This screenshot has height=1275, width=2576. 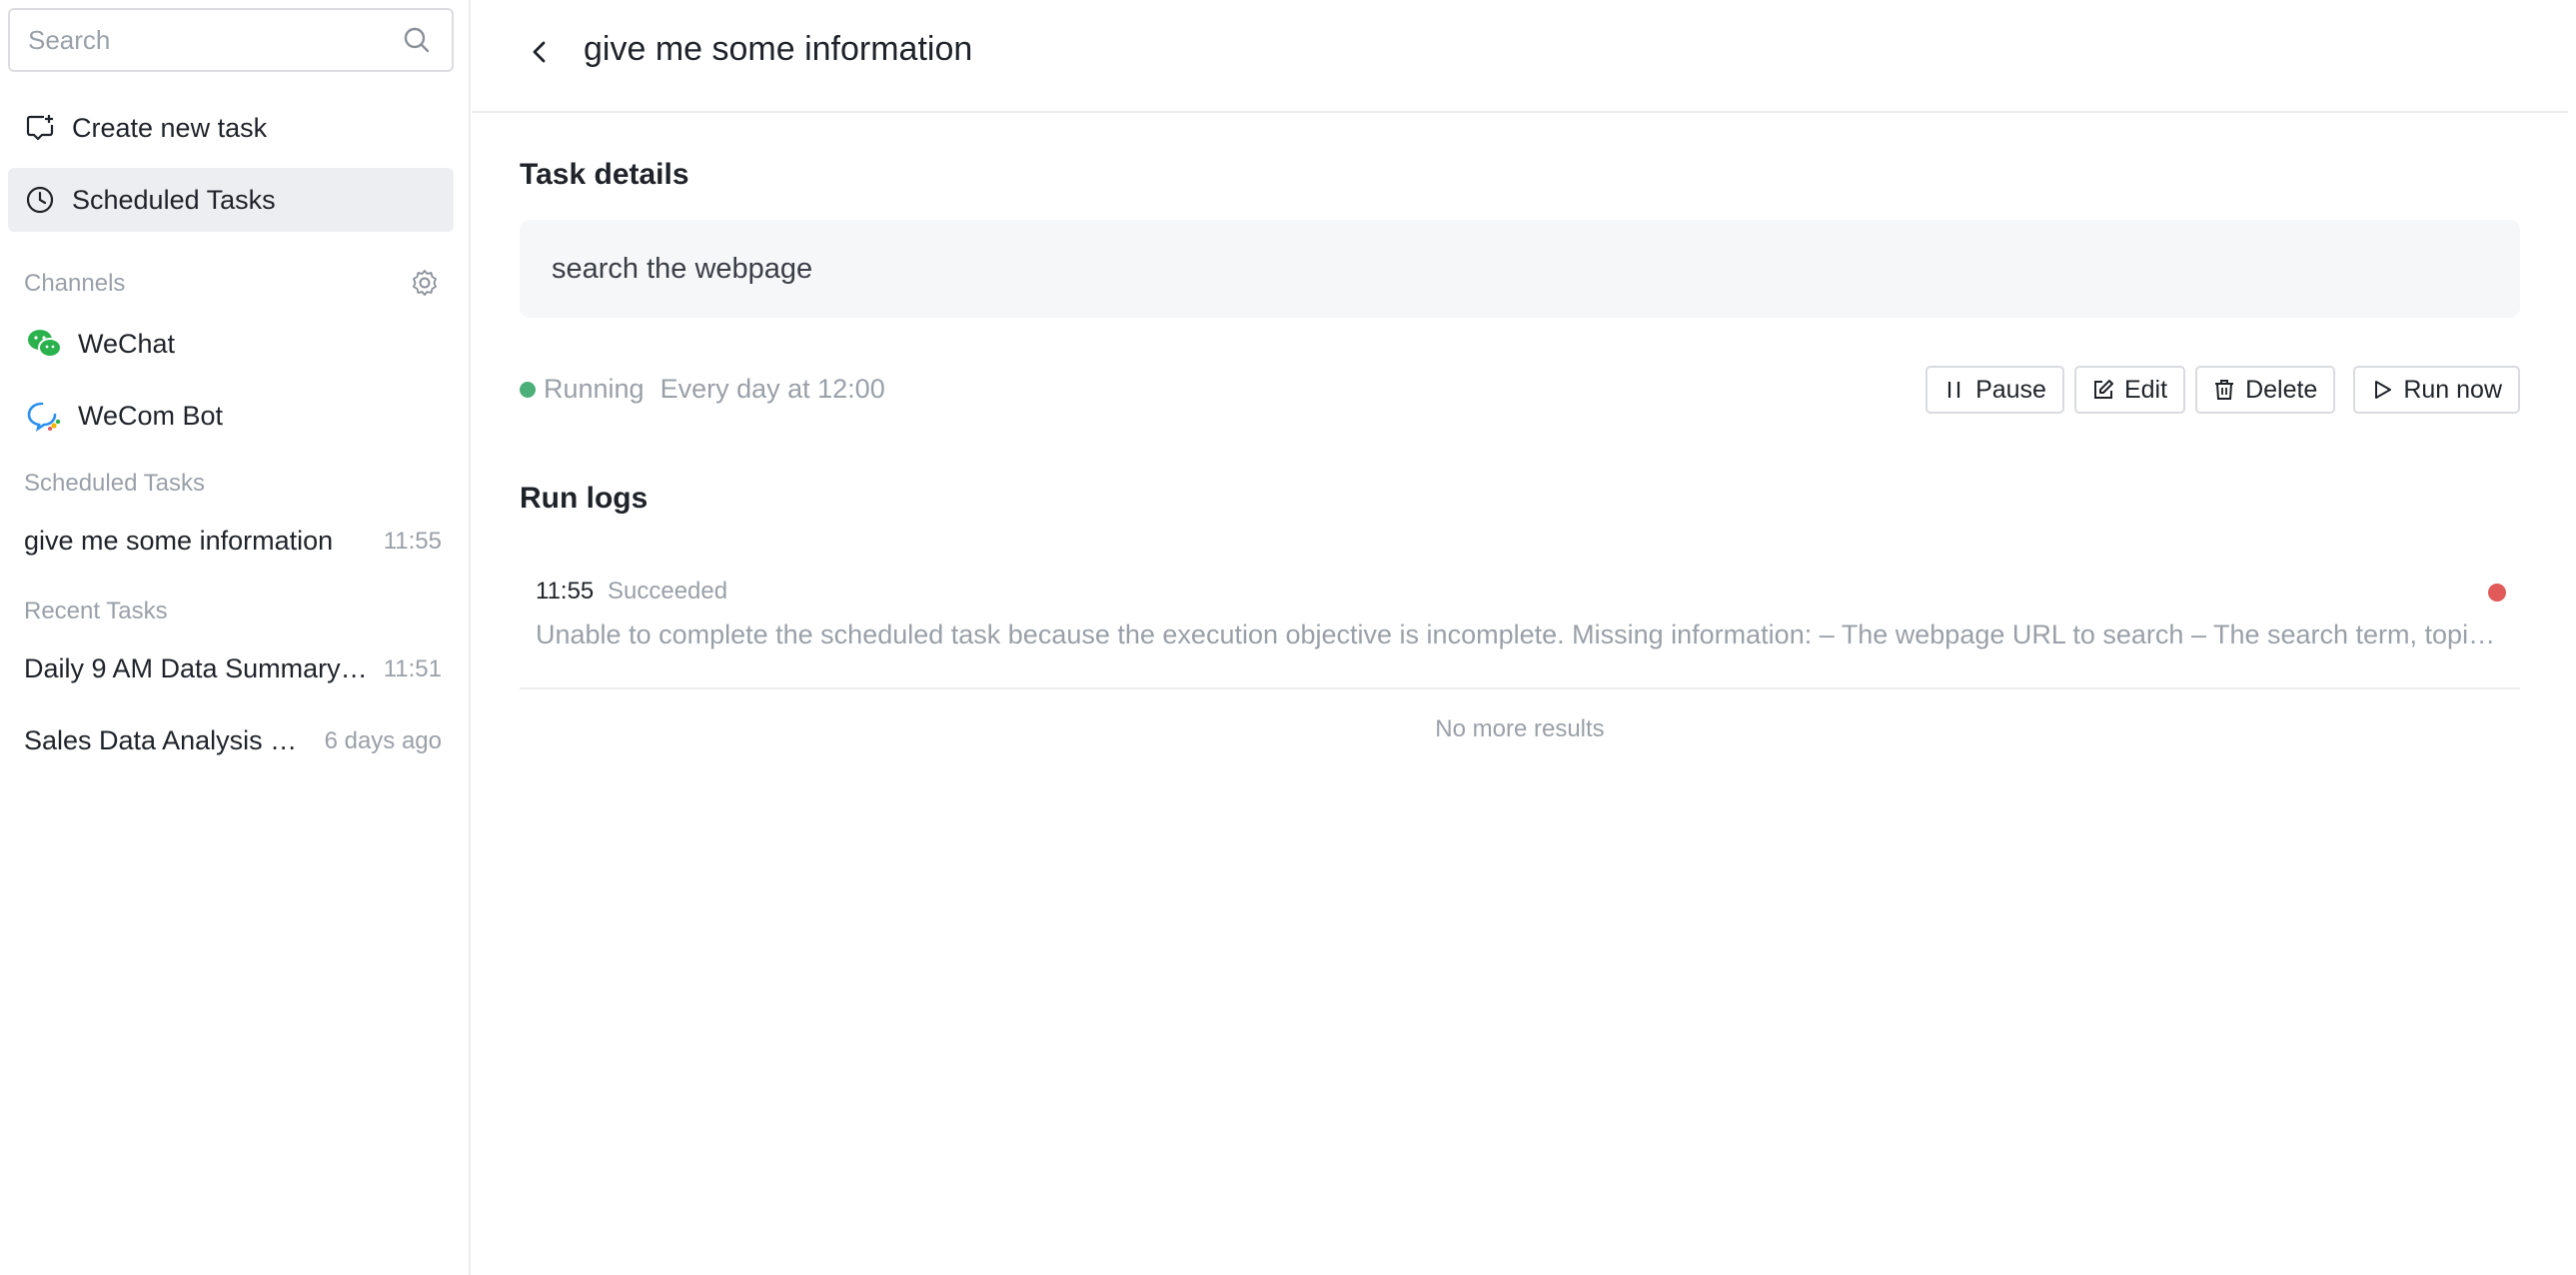 What do you see at coordinates (115, 483) in the screenshot?
I see `scheduled-tasks-section-label: Scheduled Tasks` at bounding box center [115, 483].